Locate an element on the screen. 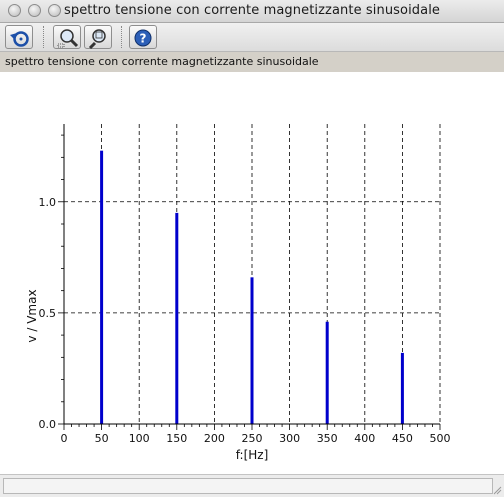  x-tick-label: 400 is located at coordinates (364, 438).